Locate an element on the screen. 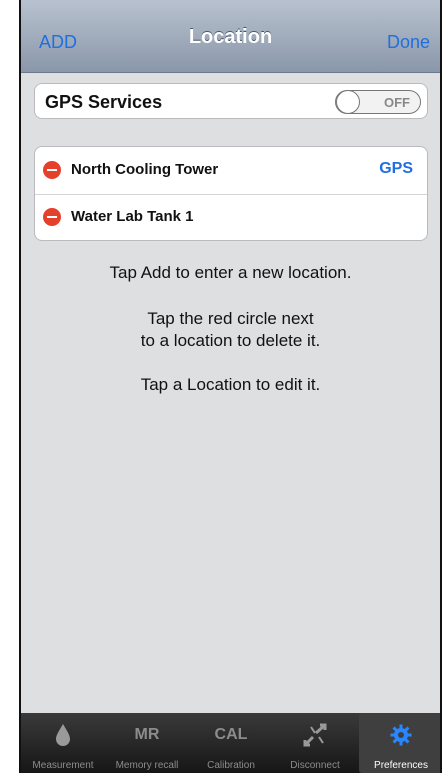  mr-icon: MR is located at coordinates (147, 734).